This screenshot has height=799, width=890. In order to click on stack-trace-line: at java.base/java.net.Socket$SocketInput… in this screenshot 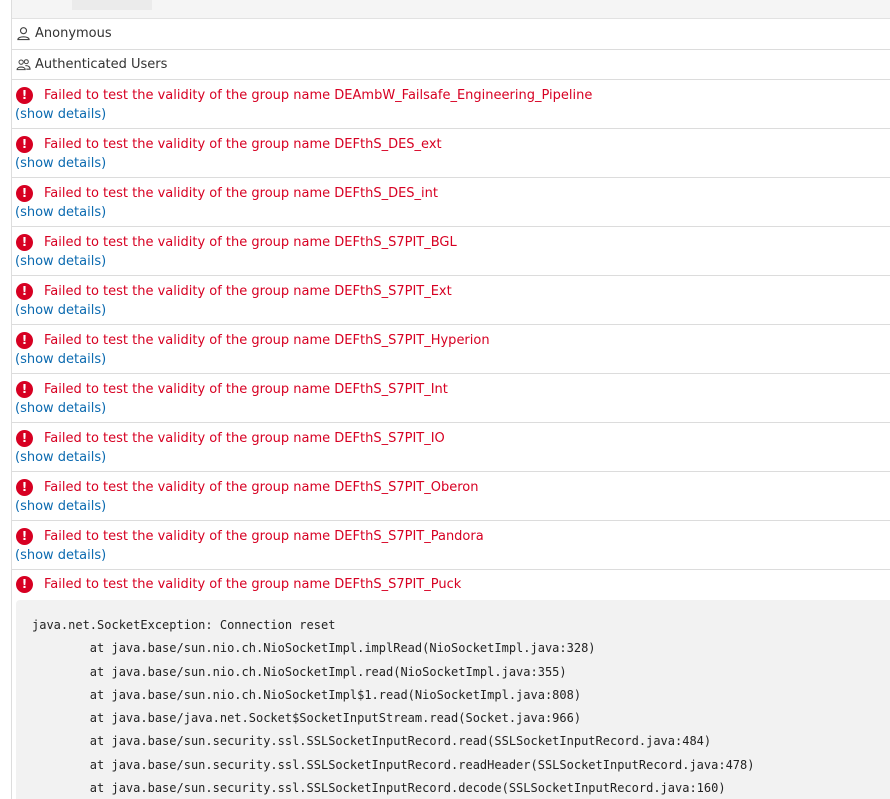, I will do `click(307, 718)`.